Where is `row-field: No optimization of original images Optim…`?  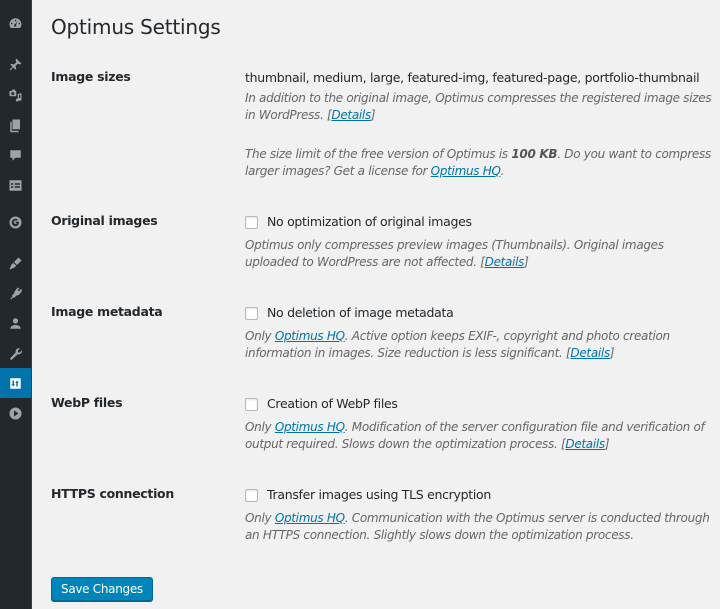 row-field: No optimization of original images Optim… is located at coordinates (480, 242).